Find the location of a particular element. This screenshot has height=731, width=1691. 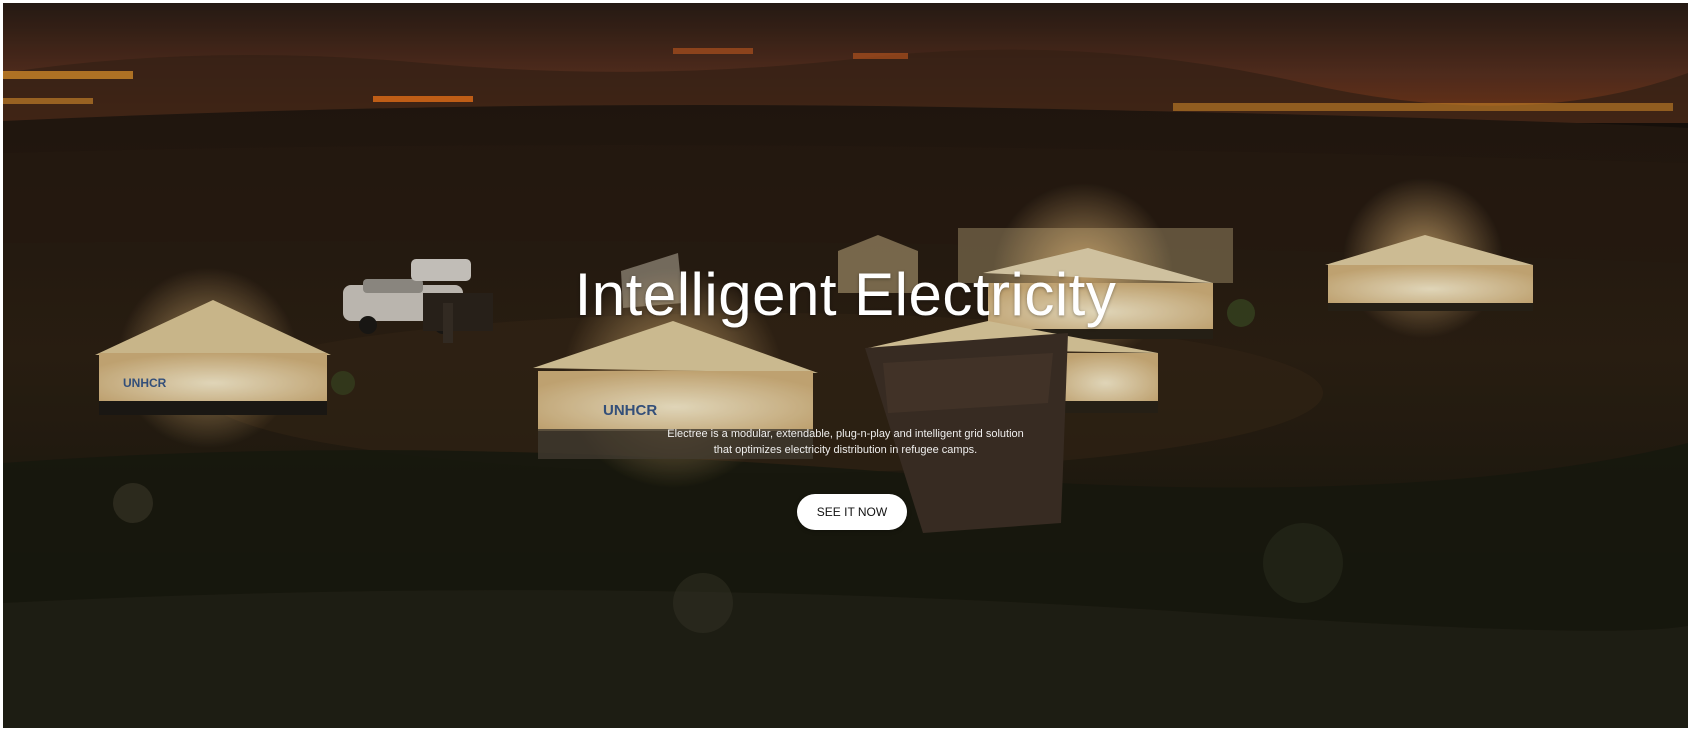

see-it-now-button: SEE IT NOW is located at coordinates (852, 512).